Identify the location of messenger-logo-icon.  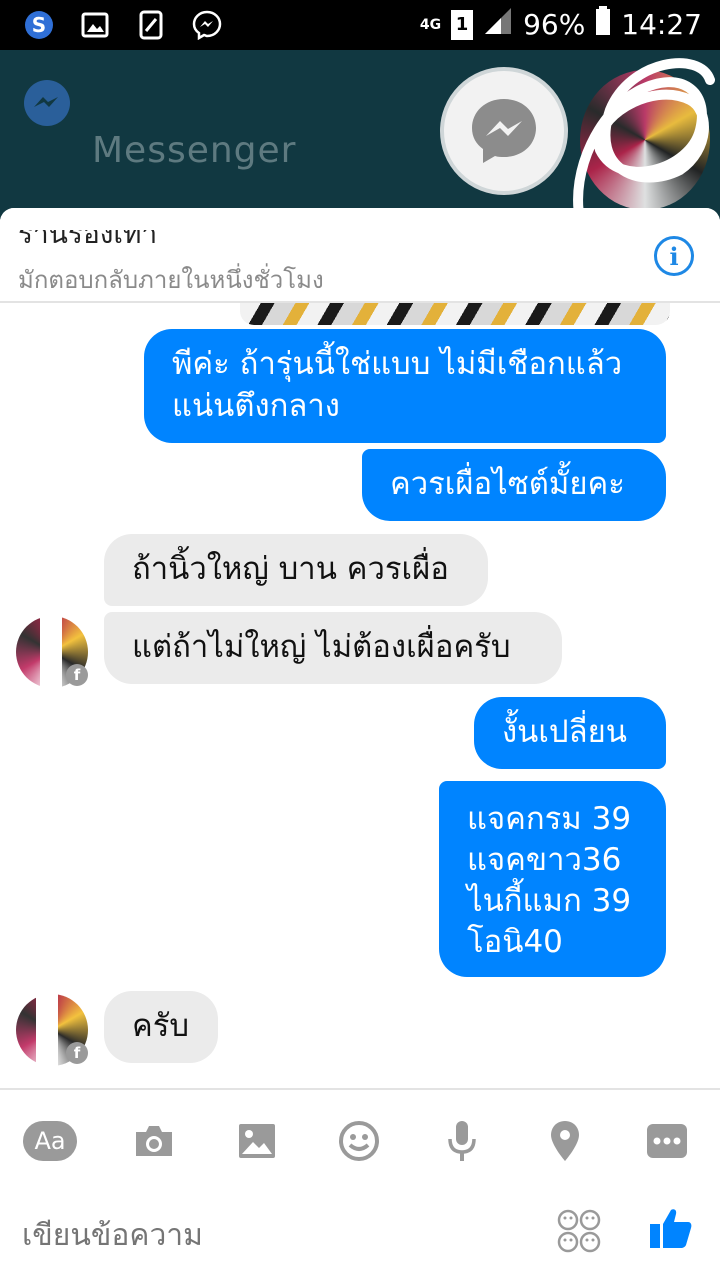
(47, 105).